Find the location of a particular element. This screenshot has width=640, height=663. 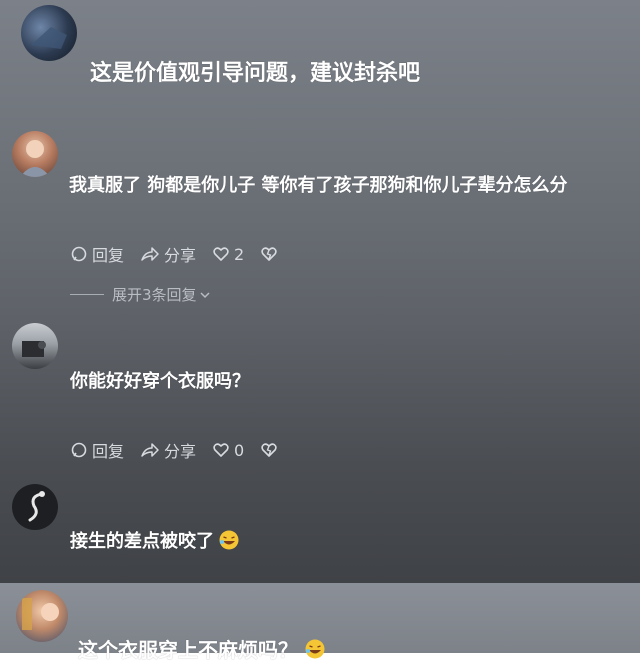

comment-text: 这是价值观引导问题，建议封杀吧 is located at coordinates (255, 73).